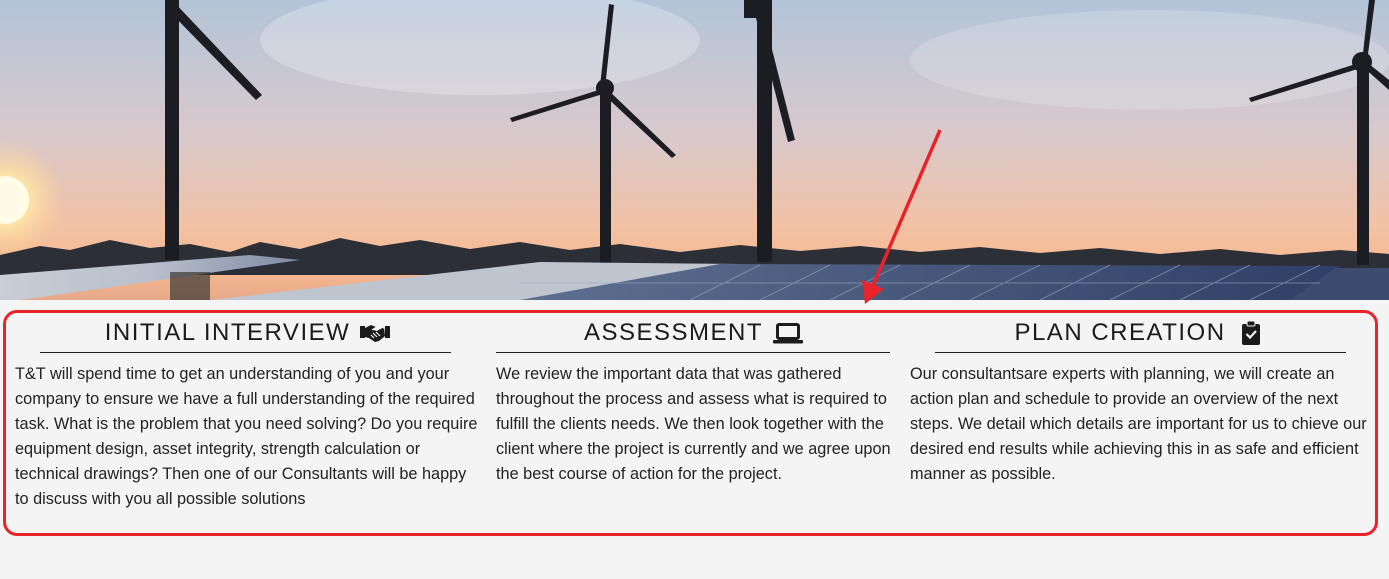 This screenshot has width=1389, height=579. What do you see at coordinates (788, 333) in the screenshot?
I see `laptop-icon` at bounding box center [788, 333].